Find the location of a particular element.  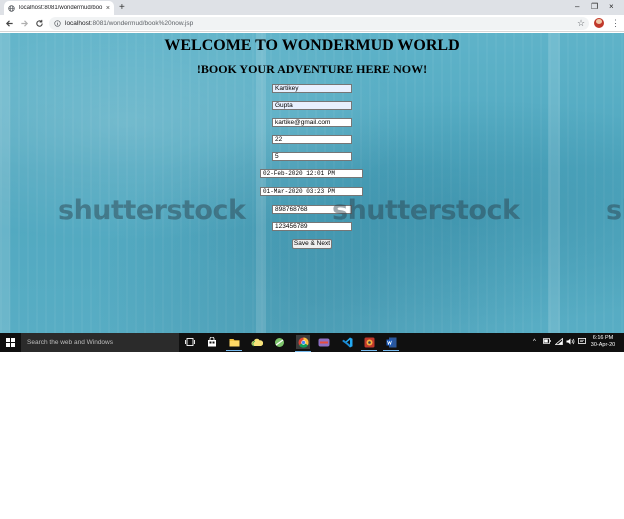

media-app-icon is located at coordinates (324, 342).